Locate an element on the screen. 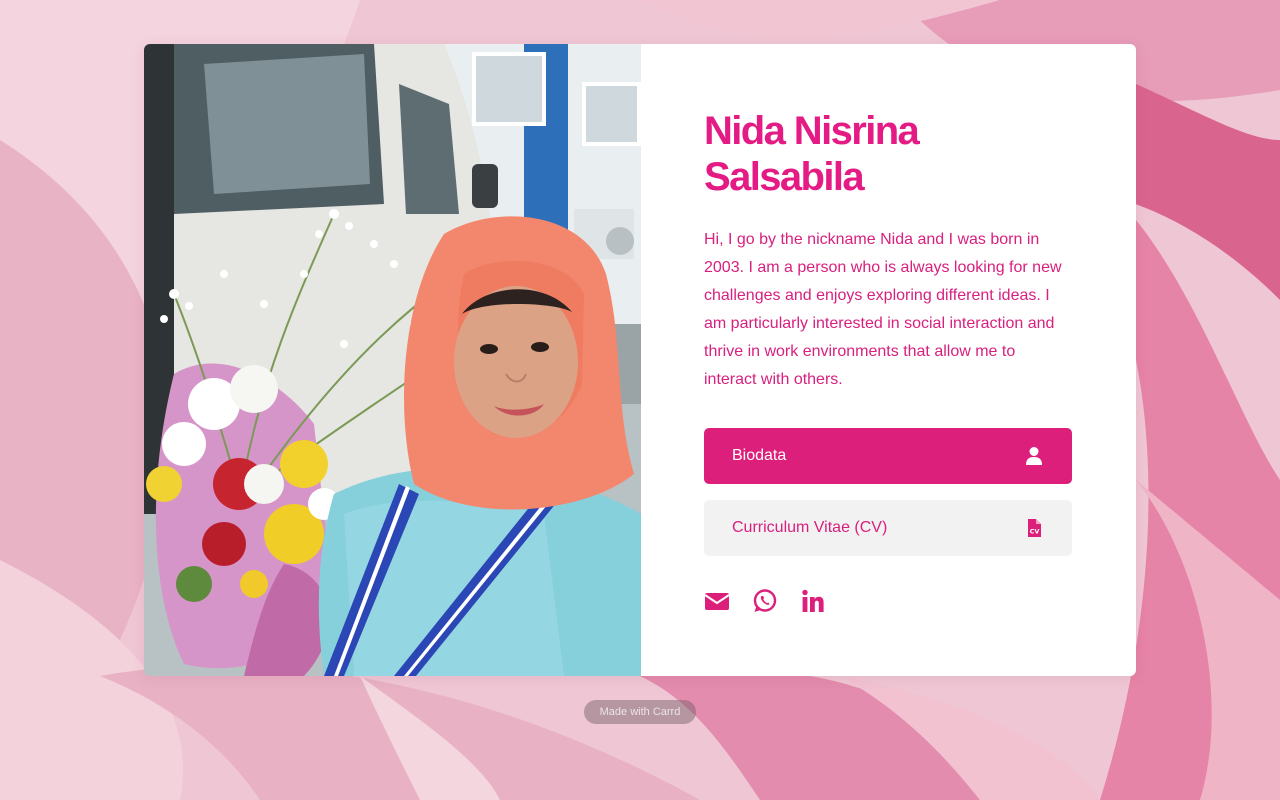  profile-name-line1: Nida Nisrina is located at coordinates (812, 131).